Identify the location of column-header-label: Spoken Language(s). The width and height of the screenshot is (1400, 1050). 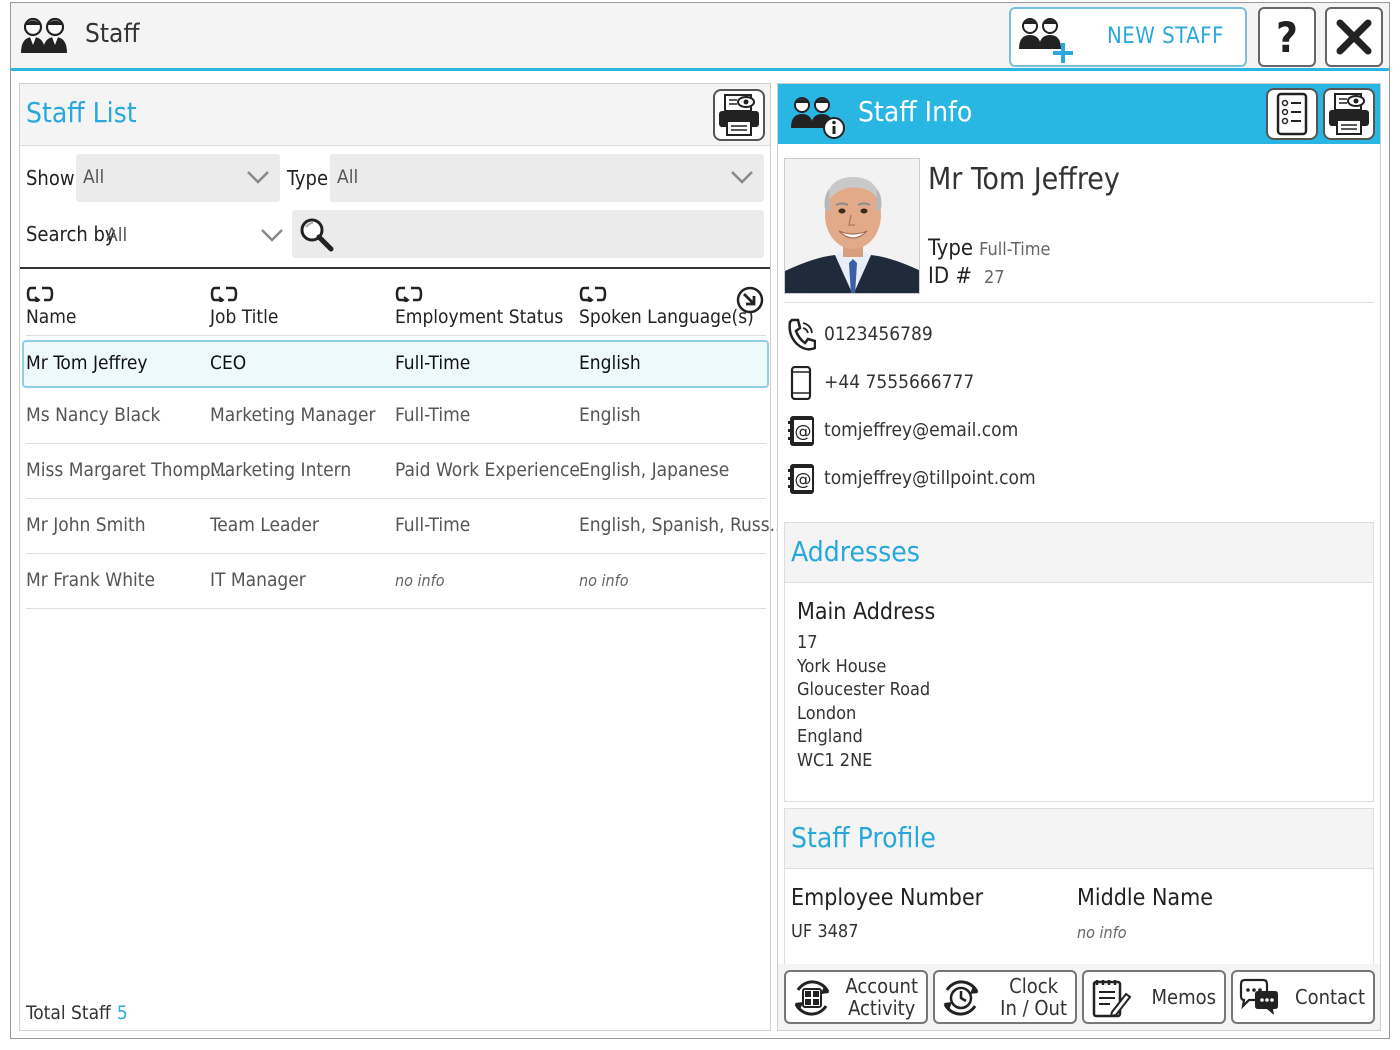
(666, 317).